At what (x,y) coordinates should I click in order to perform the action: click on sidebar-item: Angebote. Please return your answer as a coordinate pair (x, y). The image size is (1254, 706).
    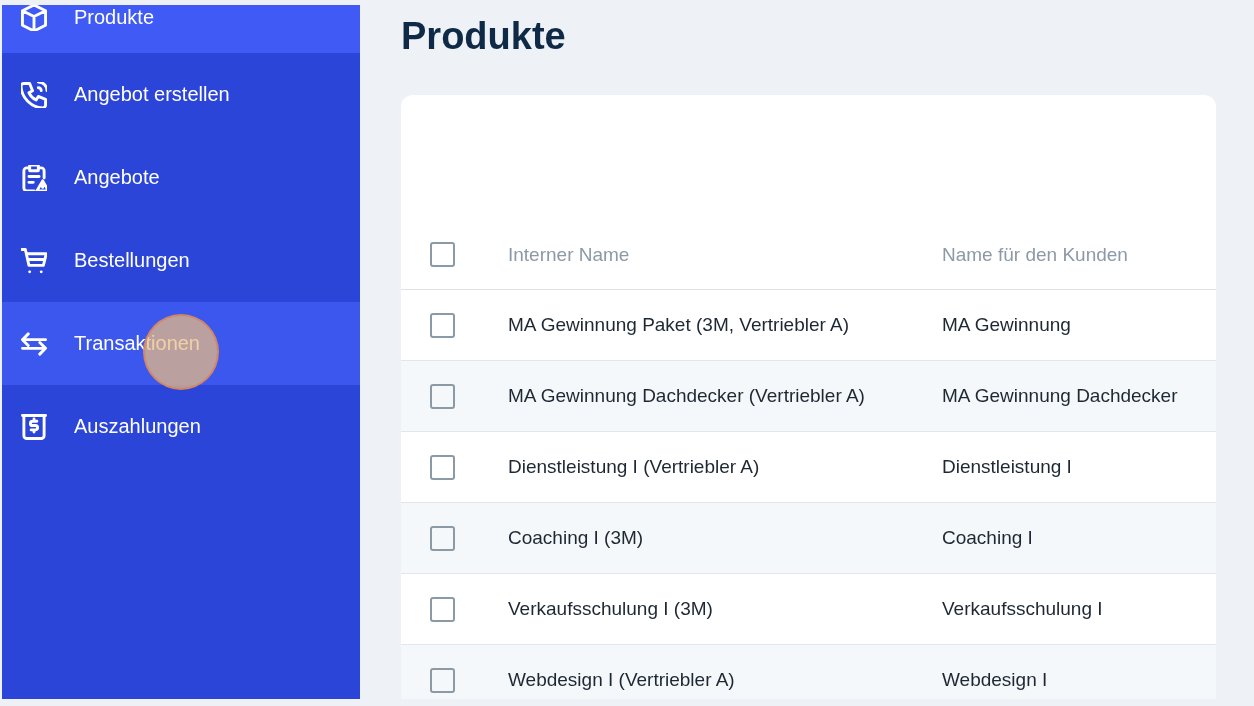
    Looking at the image, I should click on (181, 177).